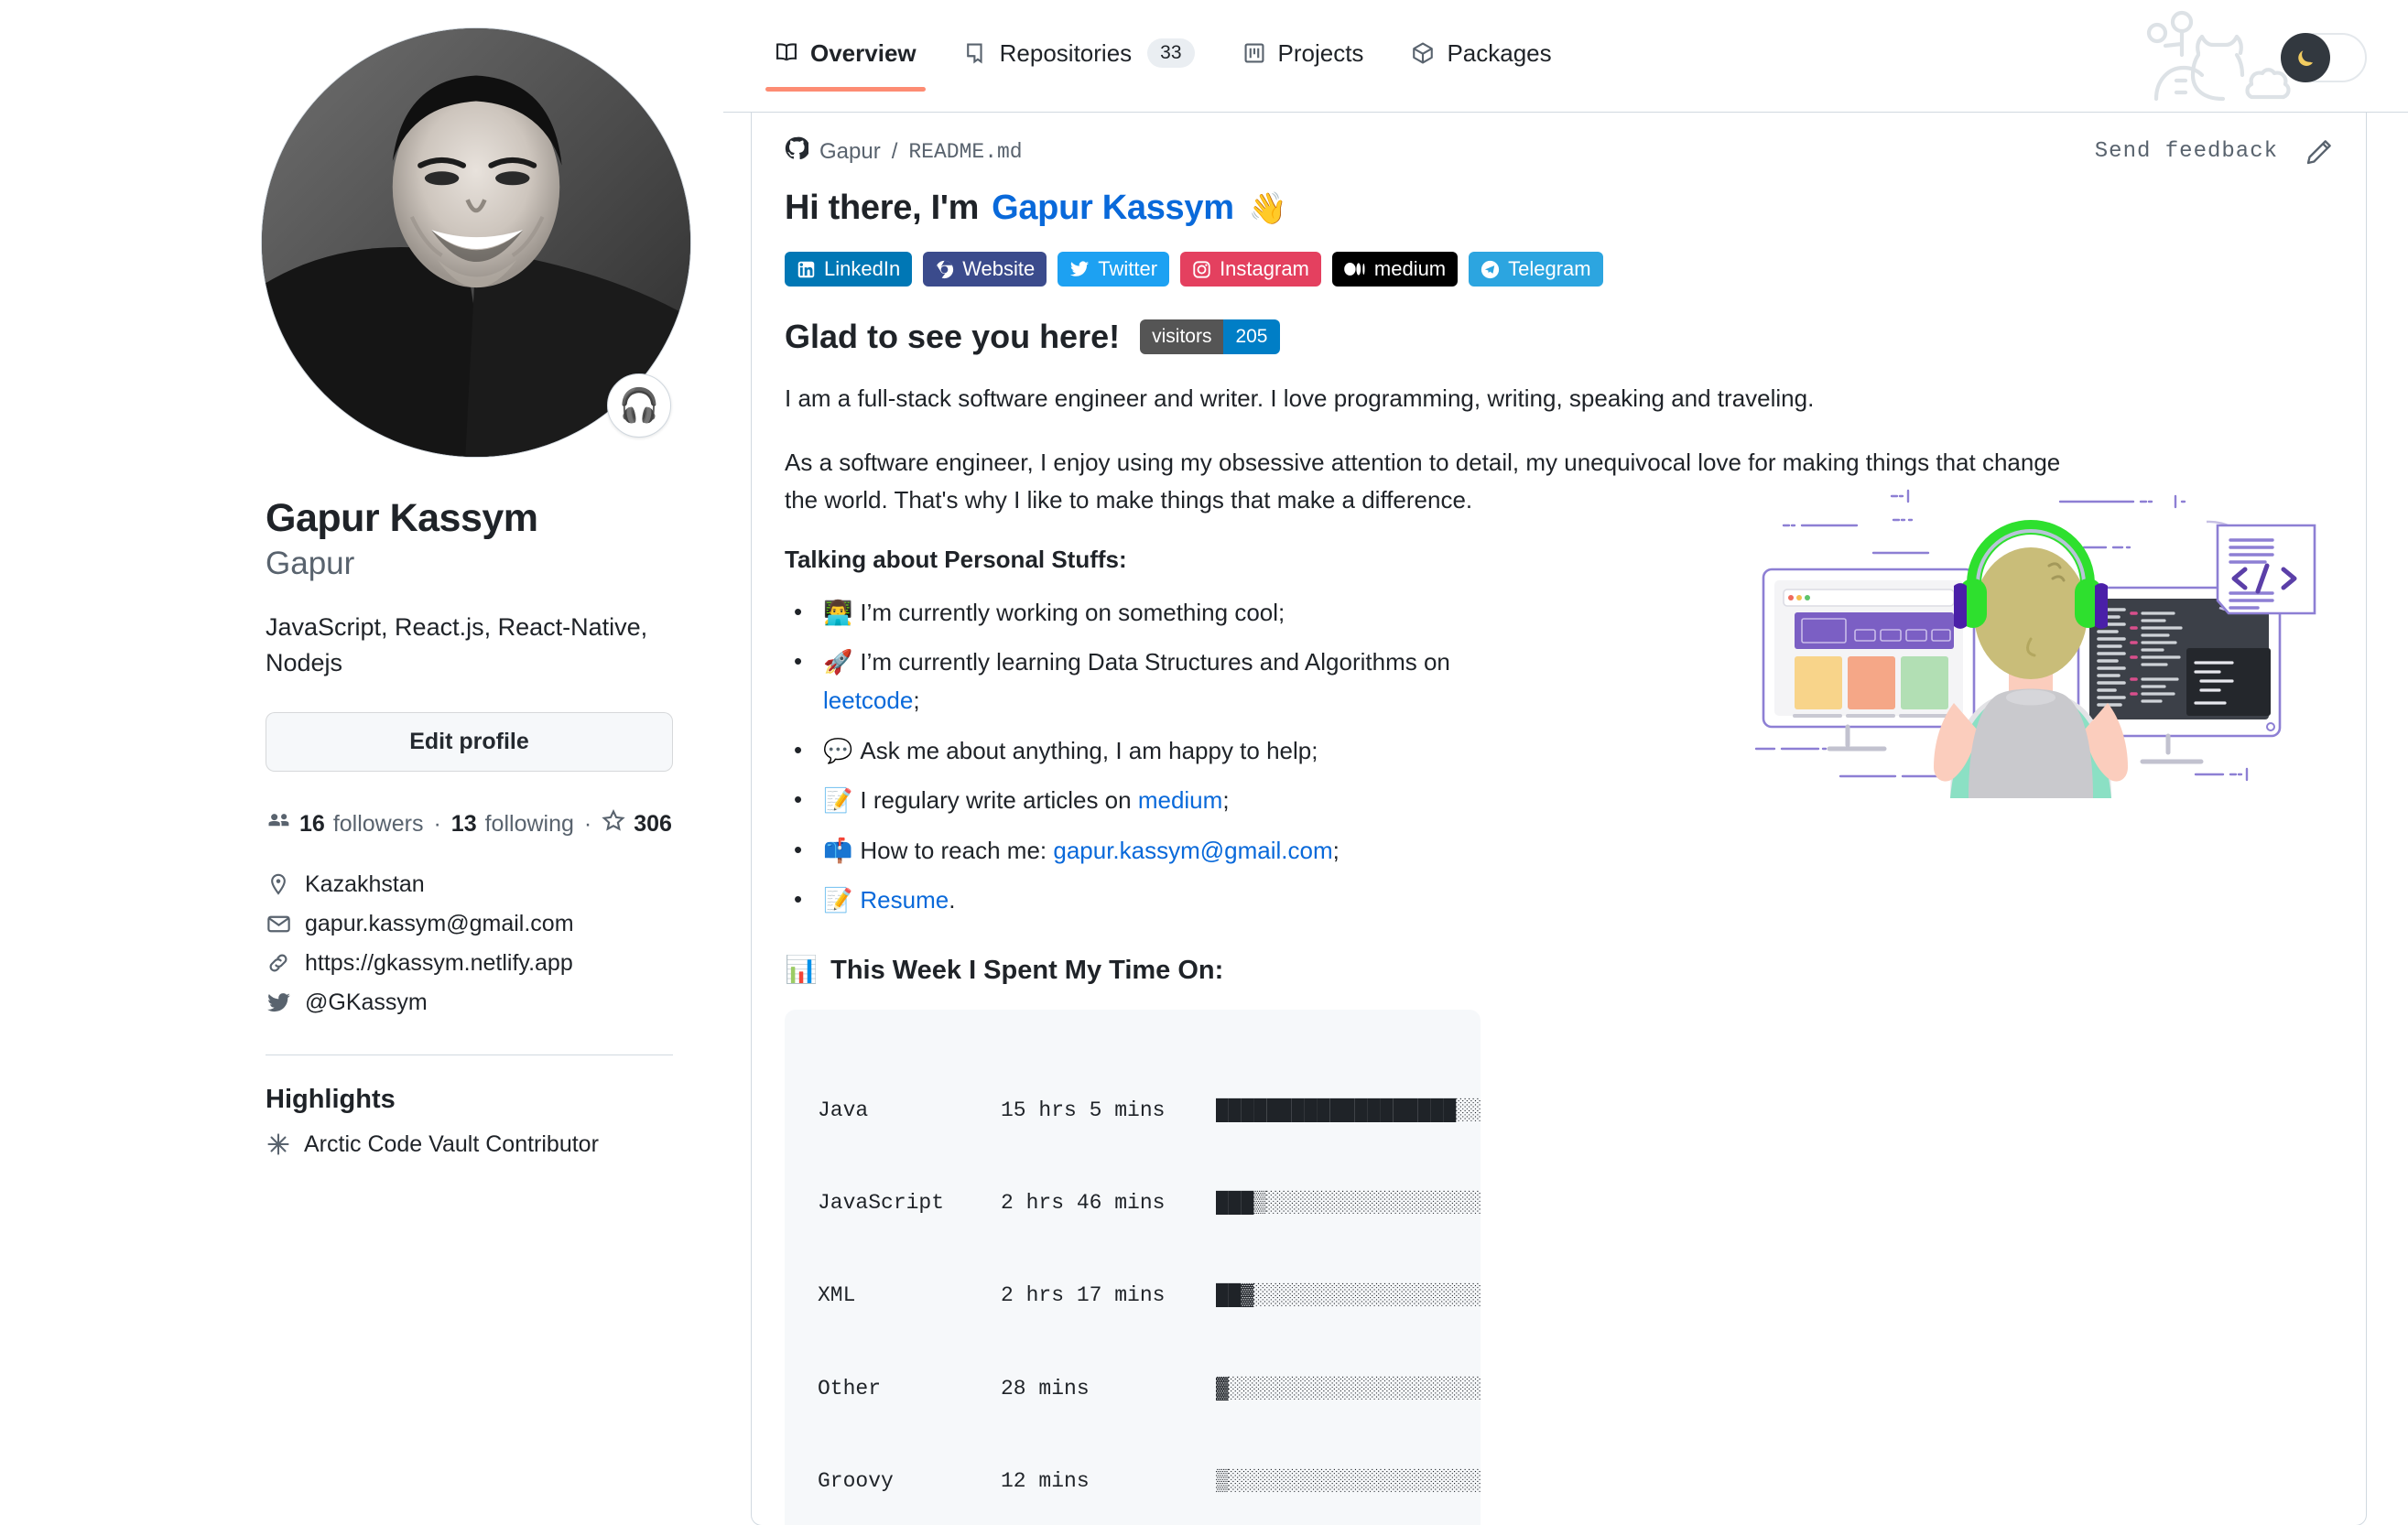  What do you see at coordinates (802, 971) in the screenshot?
I see `bar-chart-icon: 📊` at bounding box center [802, 971].